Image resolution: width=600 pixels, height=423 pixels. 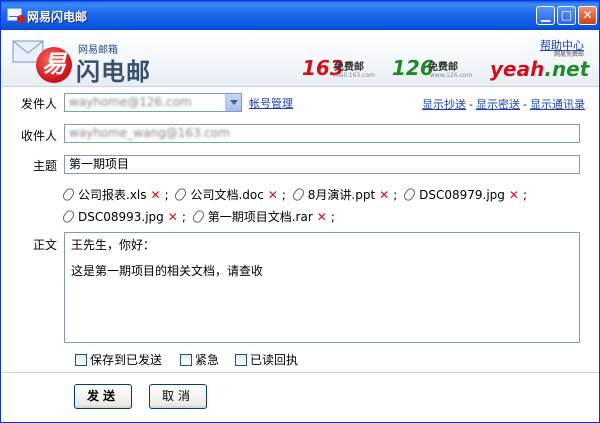 What do you see at coordinates (103, 396) in the screenshot?
I see `send-button: 发送` at bounding box center [103, 396].